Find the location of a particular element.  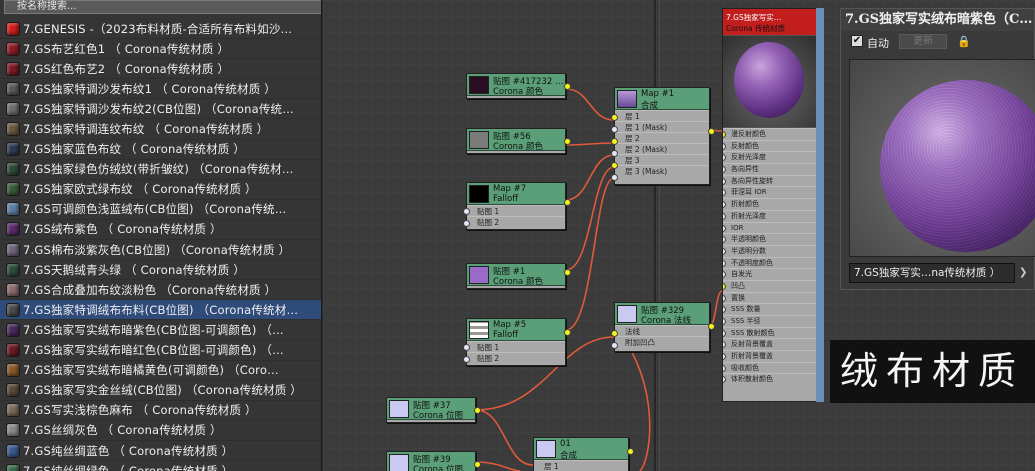

material-slot: 各向异性 is located at coordinates (769, 169).